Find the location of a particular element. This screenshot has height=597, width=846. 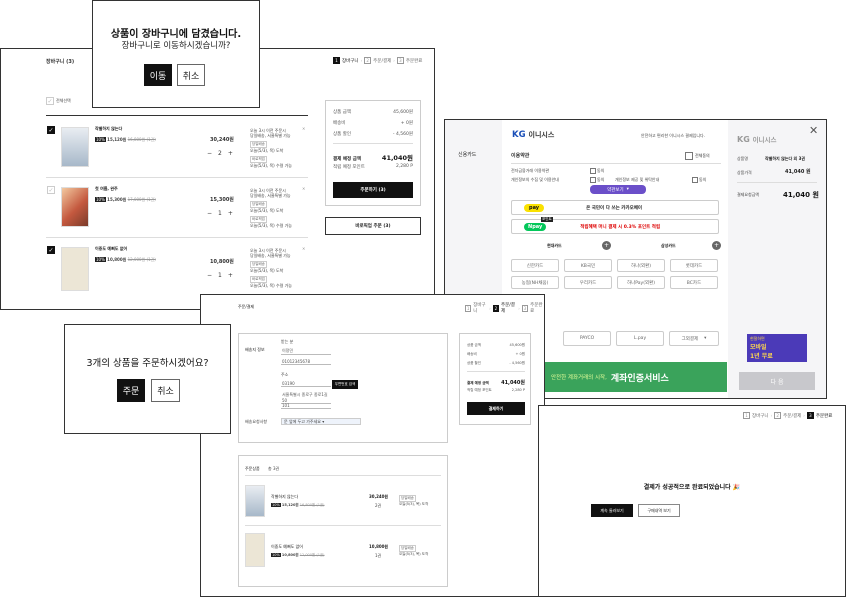

card-shinhan: 신한카드 is located at coordinates (535, 265).